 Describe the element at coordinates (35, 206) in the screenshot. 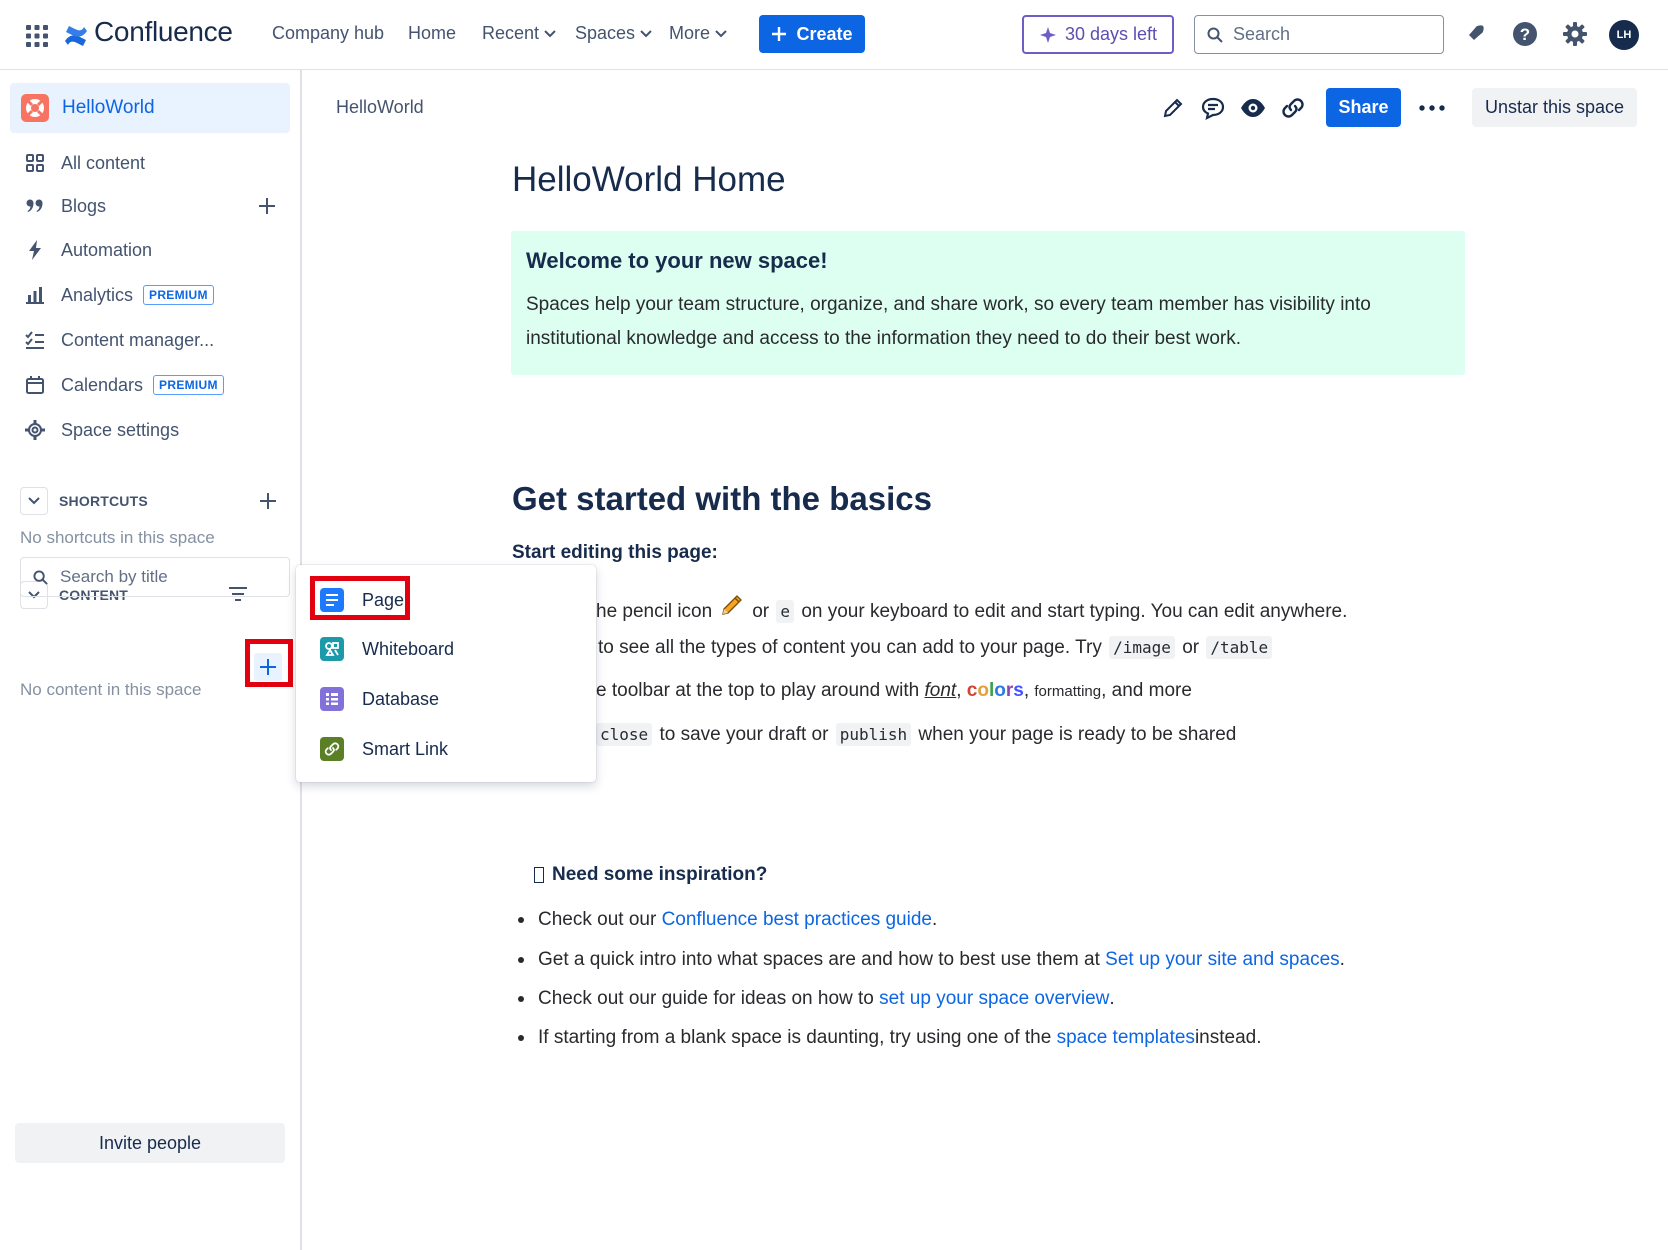

I see `quote-icon` at that location.